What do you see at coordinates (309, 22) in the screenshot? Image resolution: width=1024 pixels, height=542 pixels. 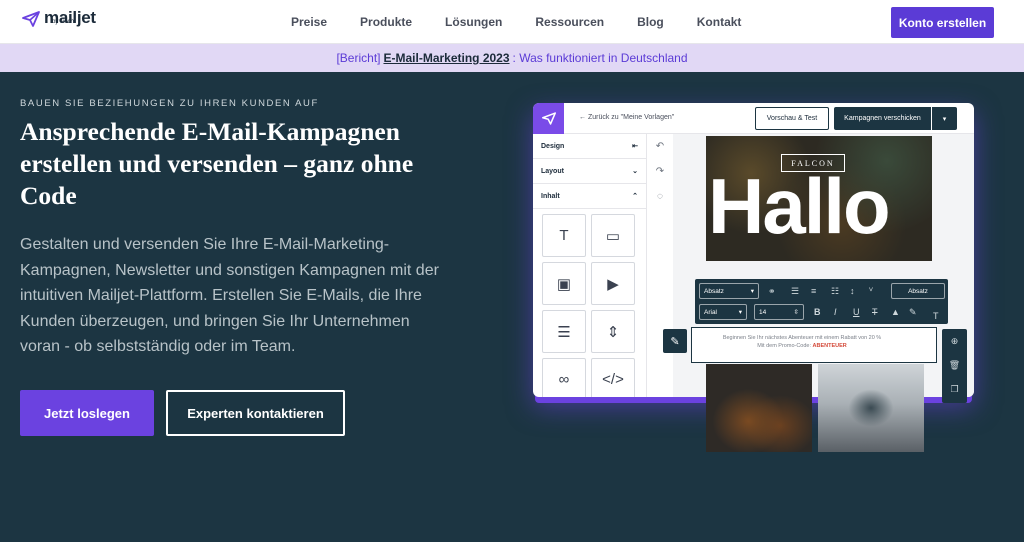 I see `nav-link-preise: Preise` at bounding box center [309, 22].